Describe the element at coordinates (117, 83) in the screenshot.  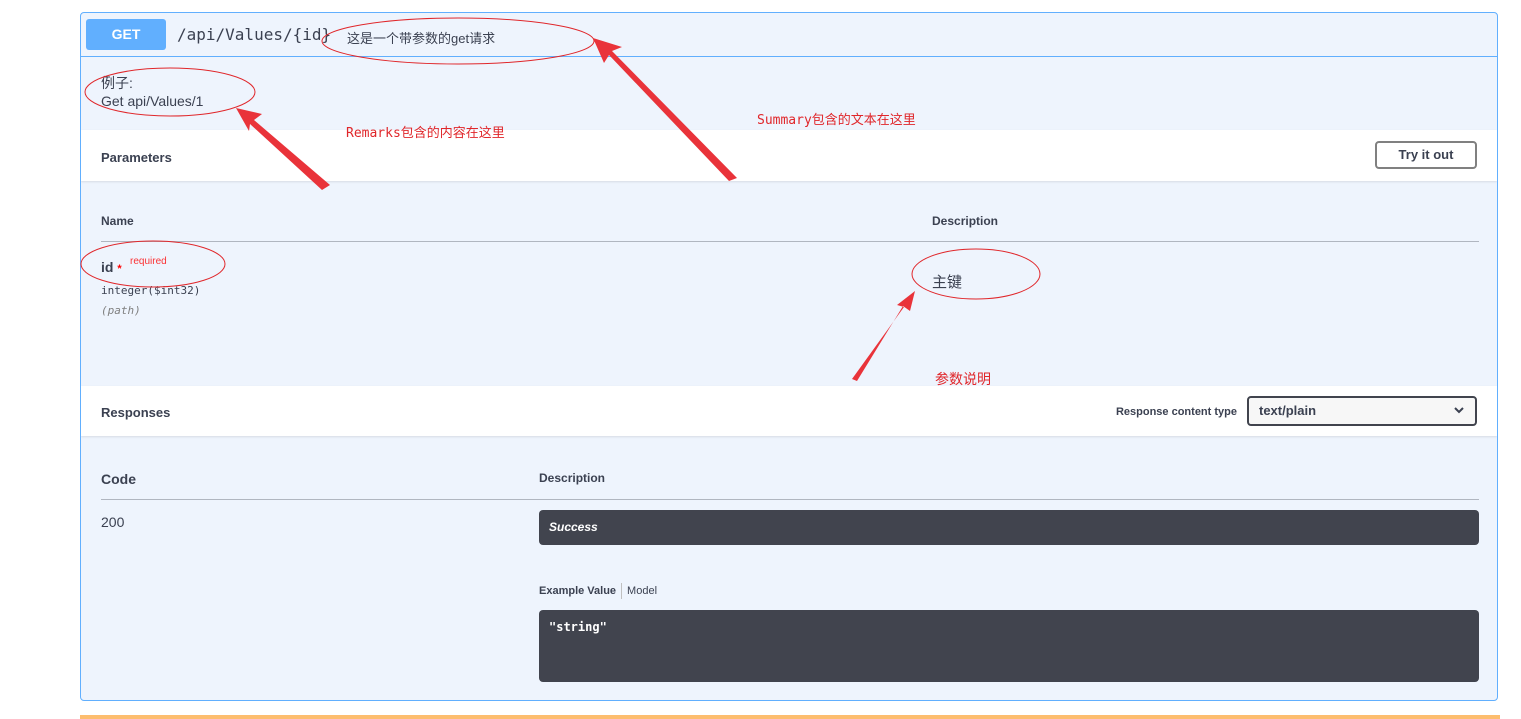
I see `remarks-line-1: 例子:` at that location.